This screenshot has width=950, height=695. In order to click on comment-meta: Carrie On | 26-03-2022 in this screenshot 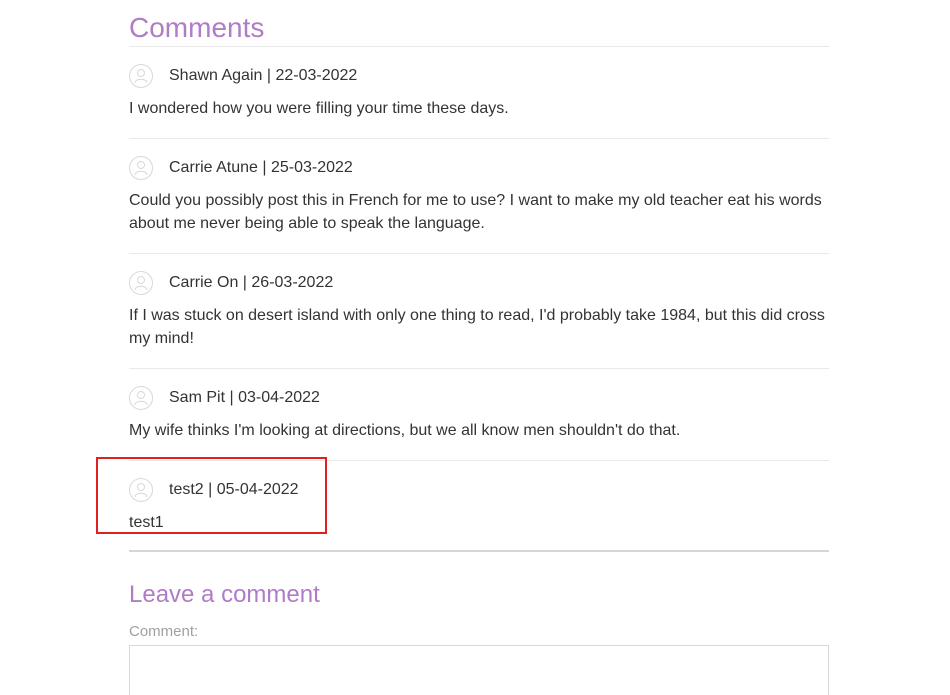, I will do `click(251, 282)`.